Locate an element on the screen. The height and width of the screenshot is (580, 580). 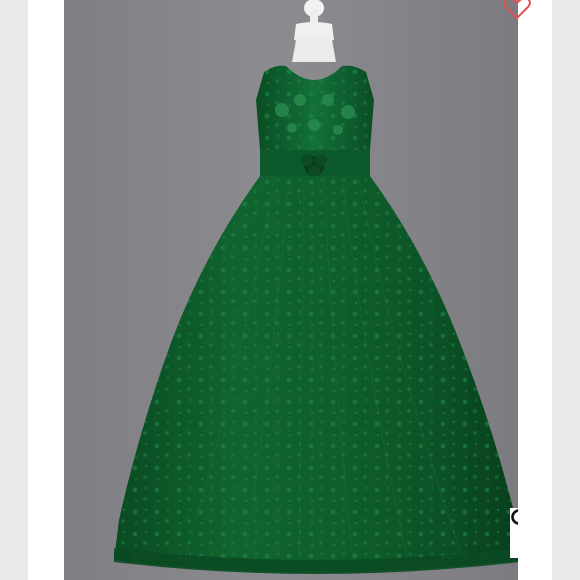
page-left-gutter is located at coordinates (14, 290).